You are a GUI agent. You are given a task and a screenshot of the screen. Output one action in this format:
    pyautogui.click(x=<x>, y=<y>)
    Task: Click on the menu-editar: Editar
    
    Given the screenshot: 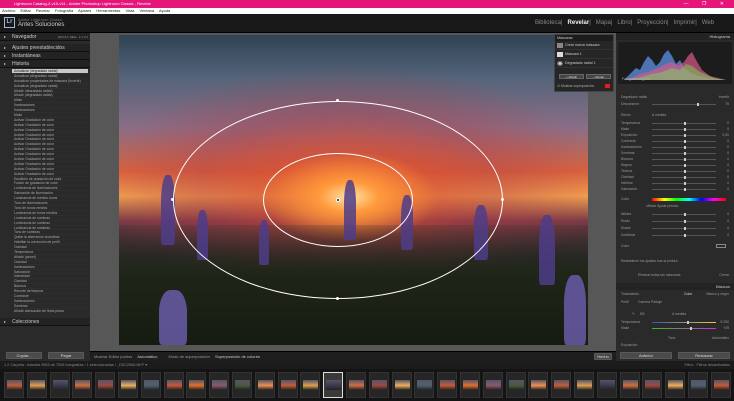 What is the action you would take?
    pyautogui.click(x=25, y=10)
    